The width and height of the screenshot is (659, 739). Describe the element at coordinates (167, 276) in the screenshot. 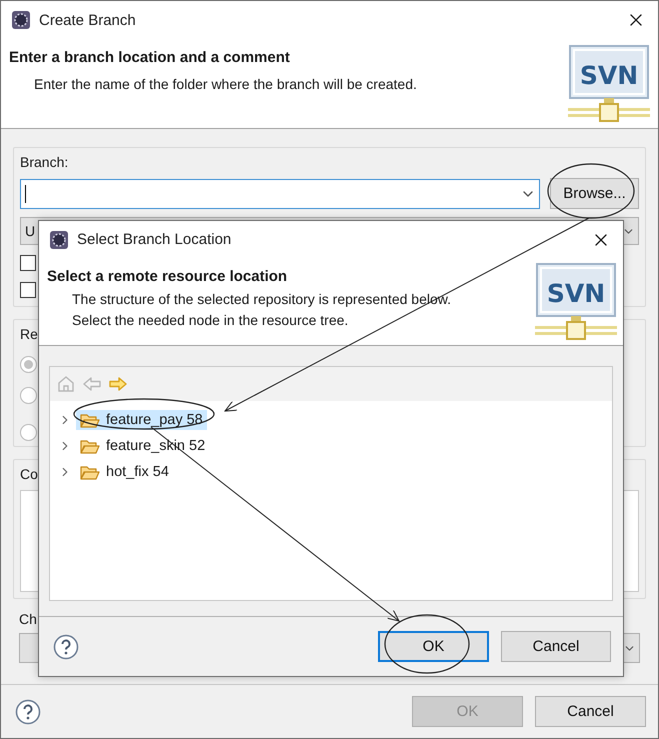

I see `dialog-header-title: Select a remote resource location` at that location.